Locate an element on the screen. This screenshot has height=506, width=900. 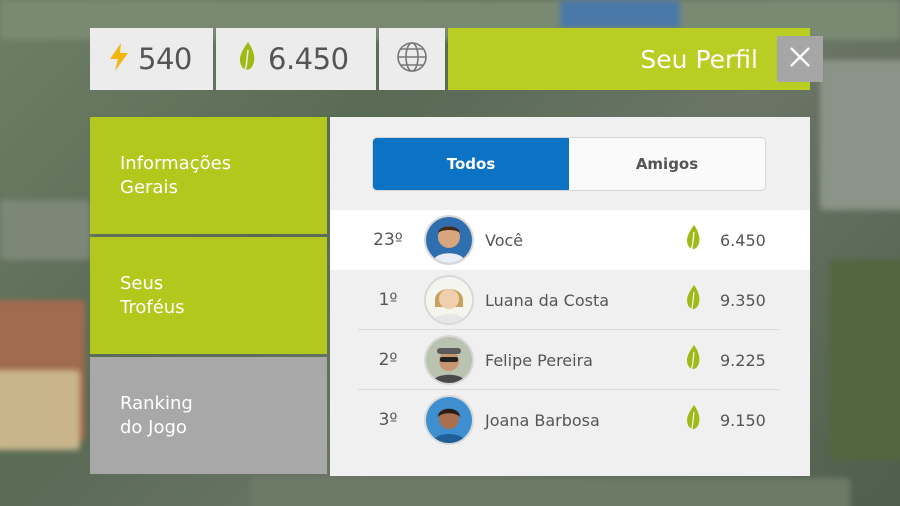
player-score: 9.350 is located at coordinates (743, 300).